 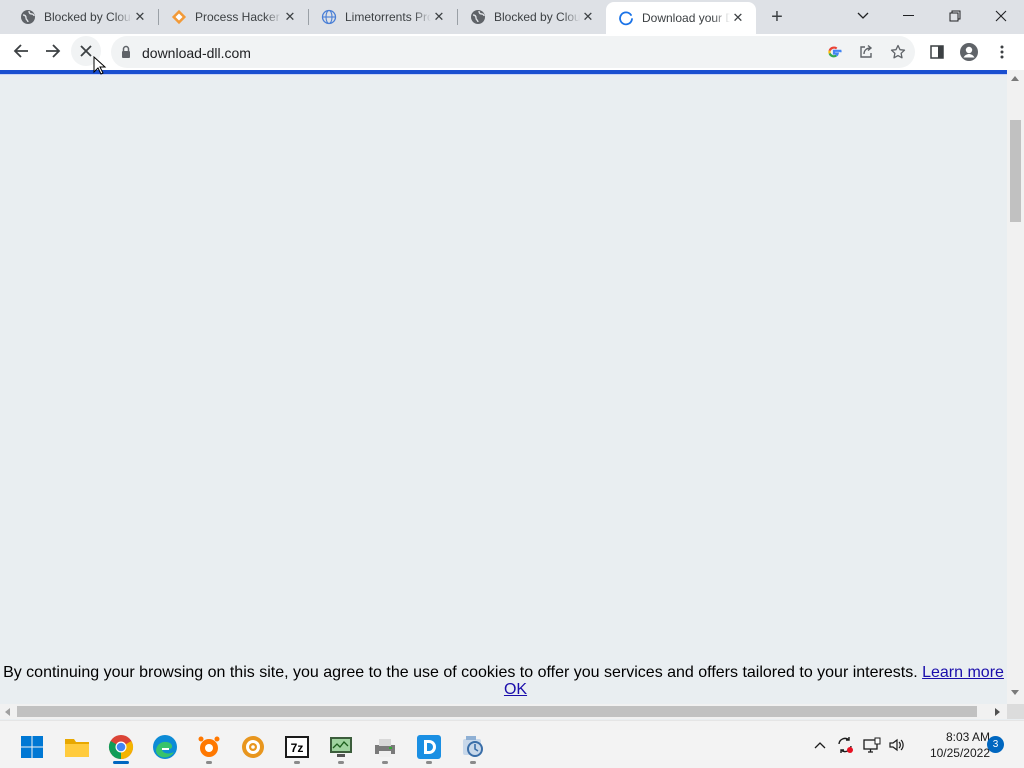 I want to click on svg-text: 7z, so click(x=297, y=748).